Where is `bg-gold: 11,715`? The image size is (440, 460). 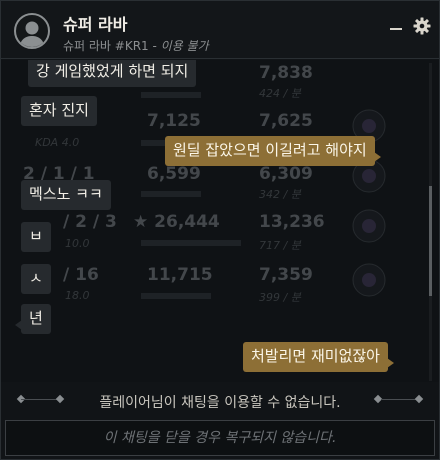
bg-gold: 11,715 is located at coordinates (180, 275).